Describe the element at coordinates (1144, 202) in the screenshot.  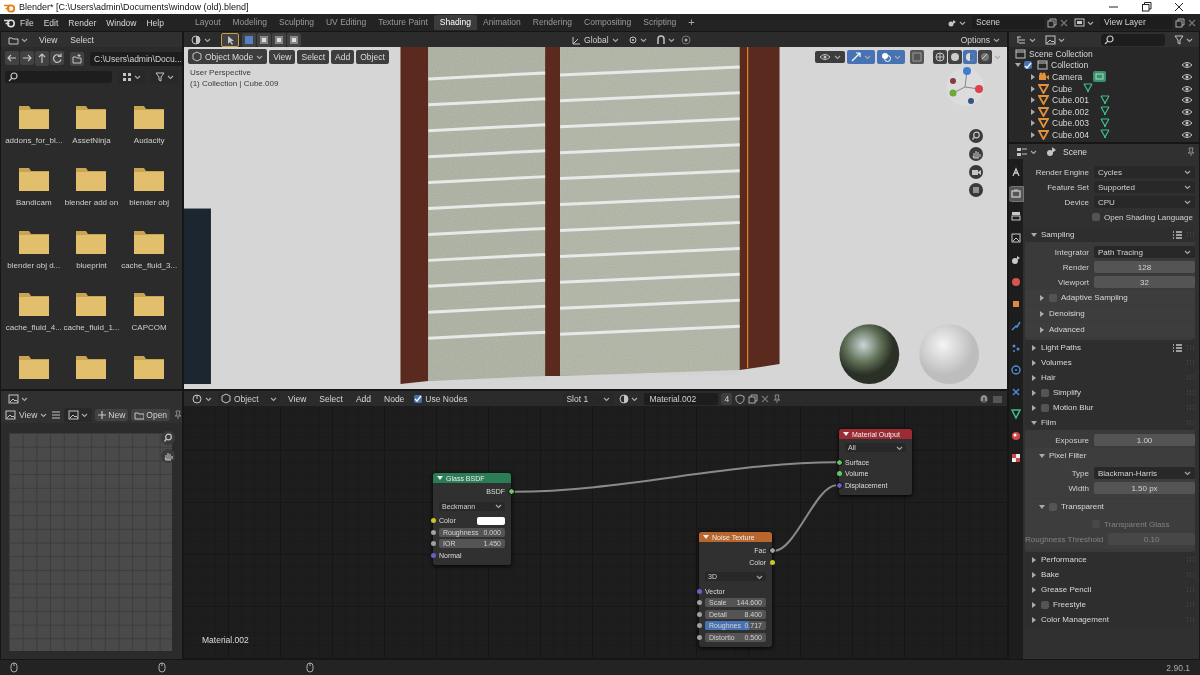
I see `dropdown: CPU` at that location.